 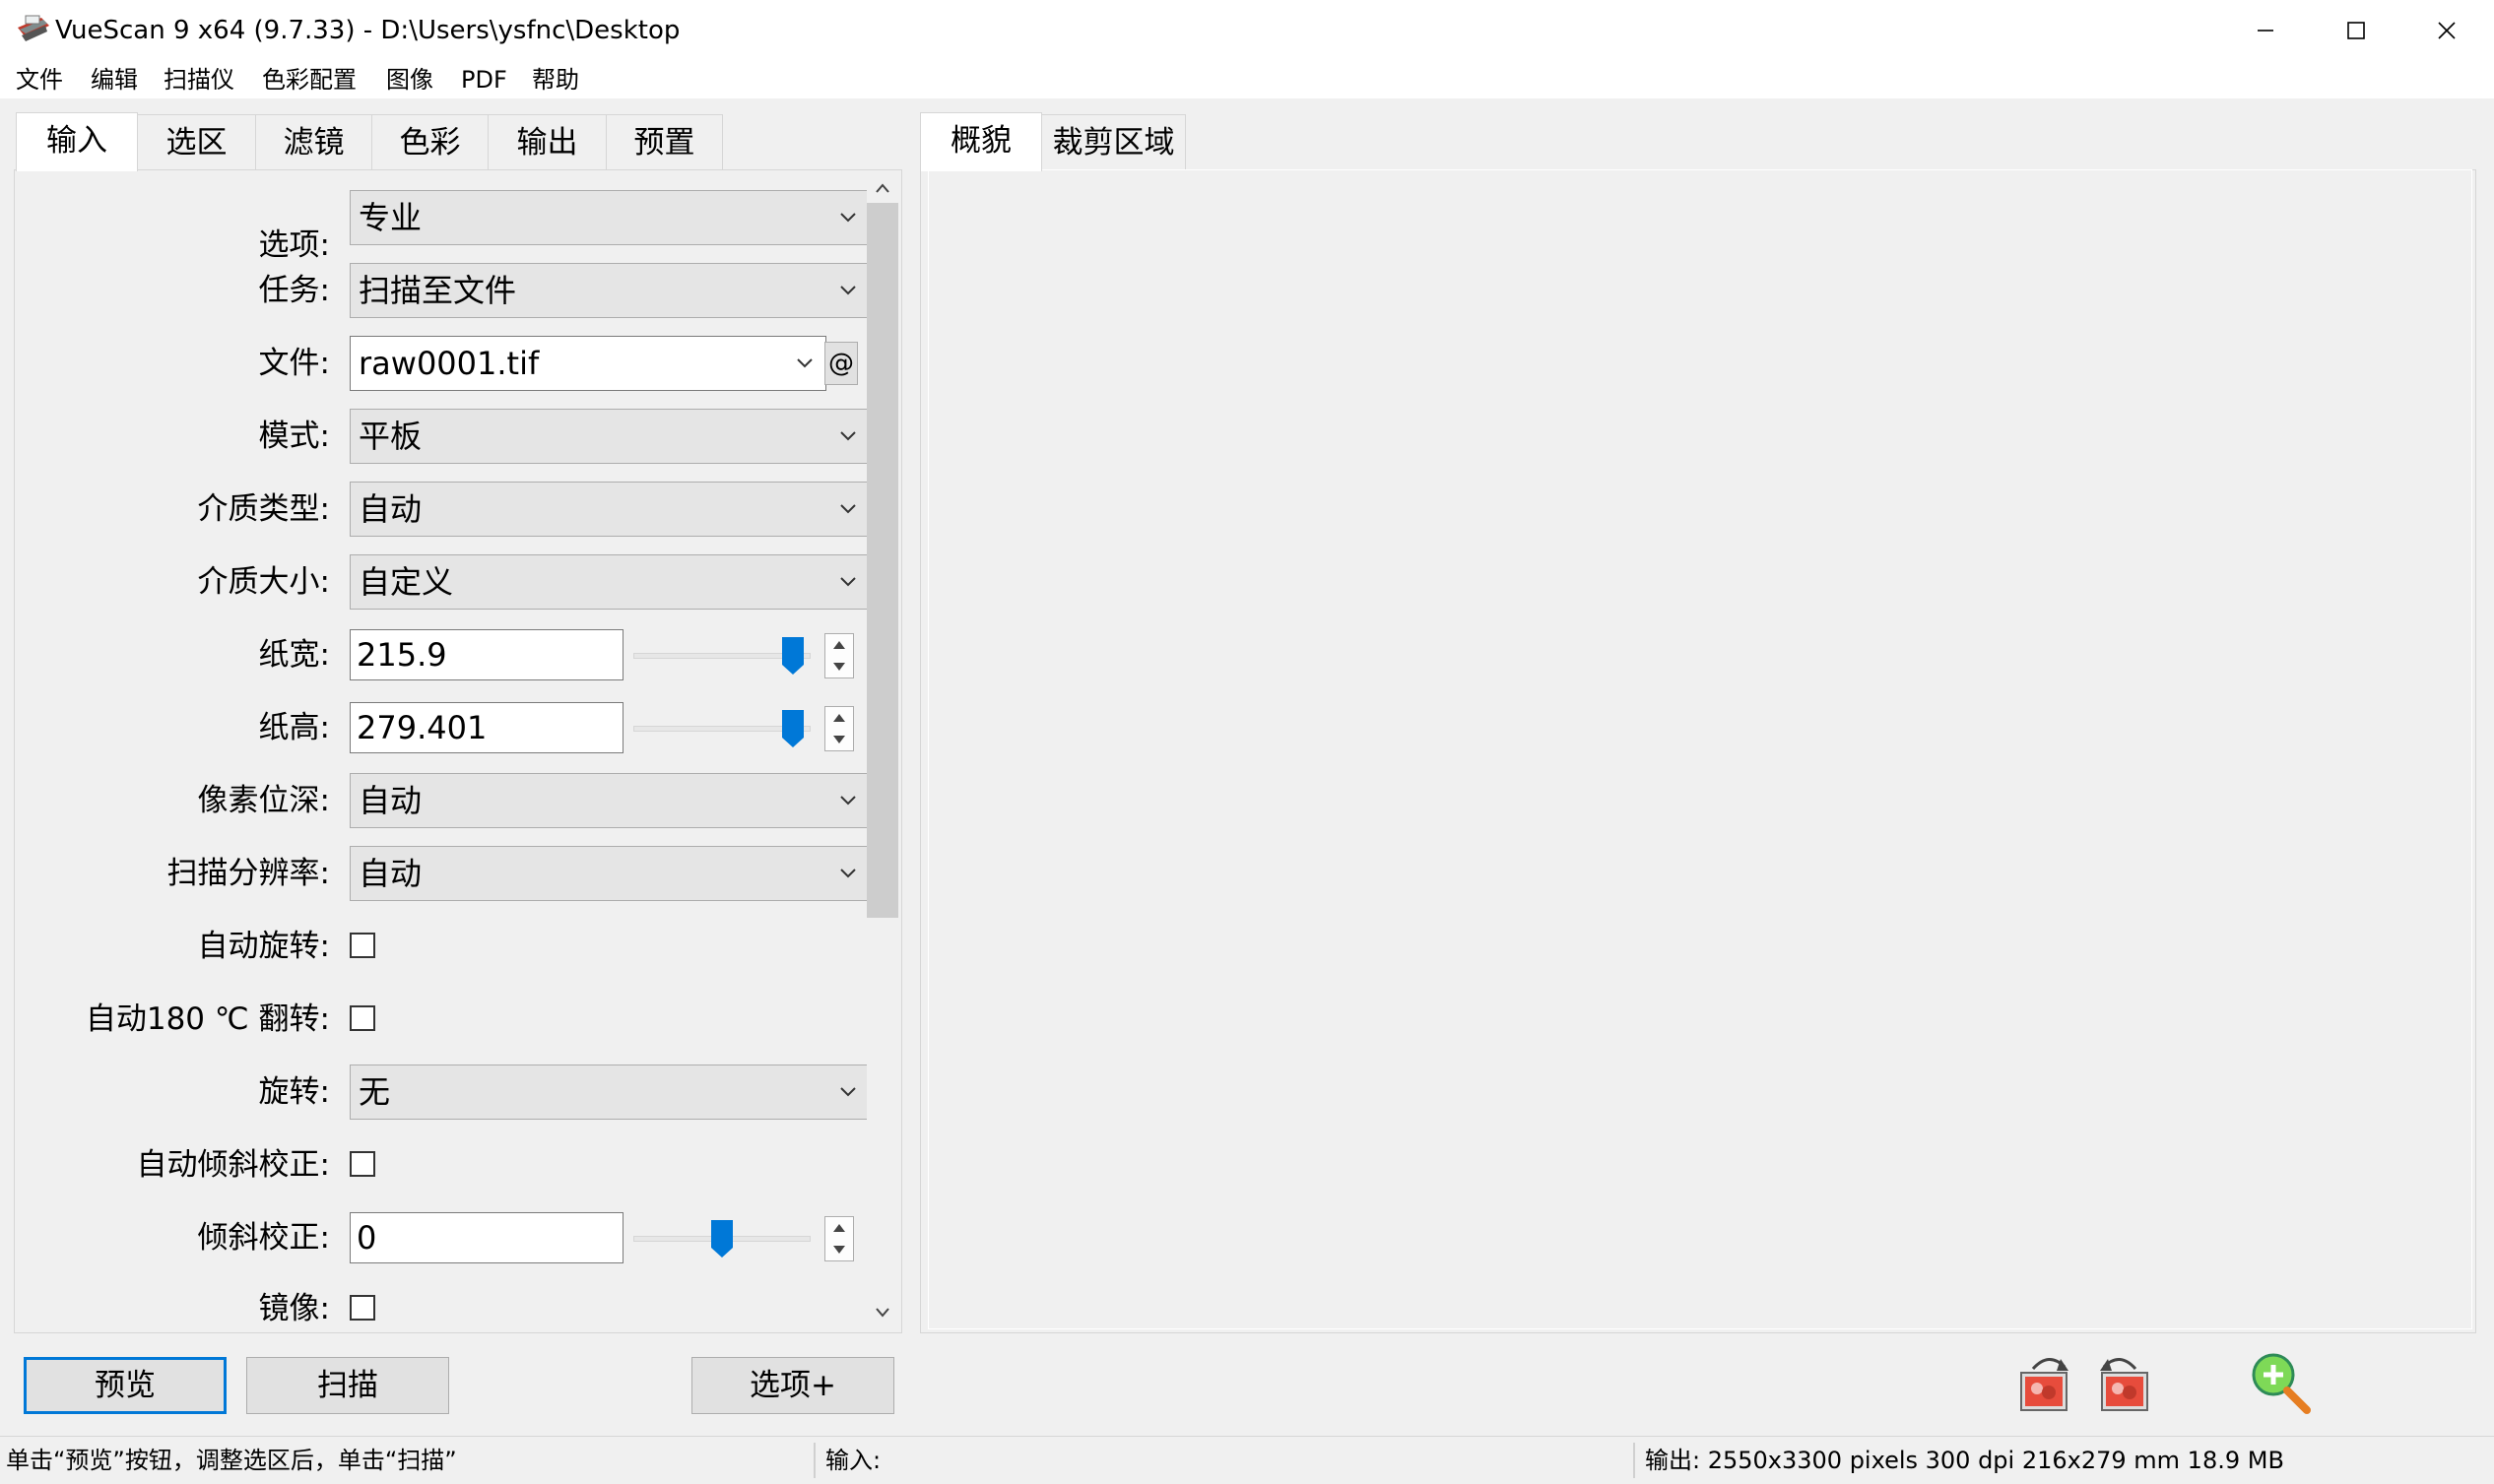 I want to click on paper-height-spinner, so click(x=839, y=728).